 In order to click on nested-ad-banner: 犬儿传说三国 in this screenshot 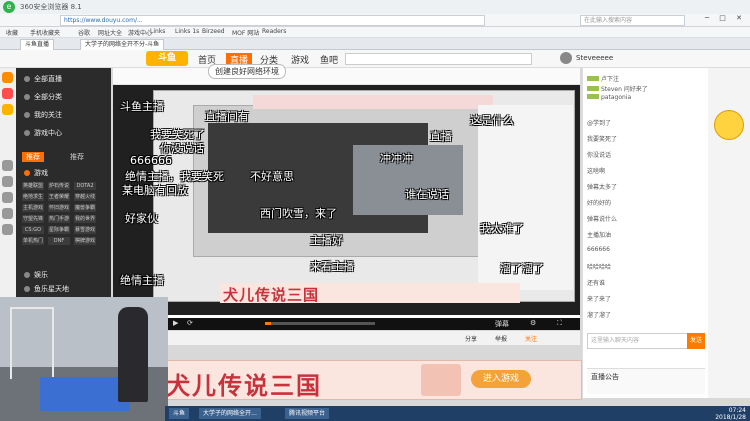, I will do `click(370, 293)`.